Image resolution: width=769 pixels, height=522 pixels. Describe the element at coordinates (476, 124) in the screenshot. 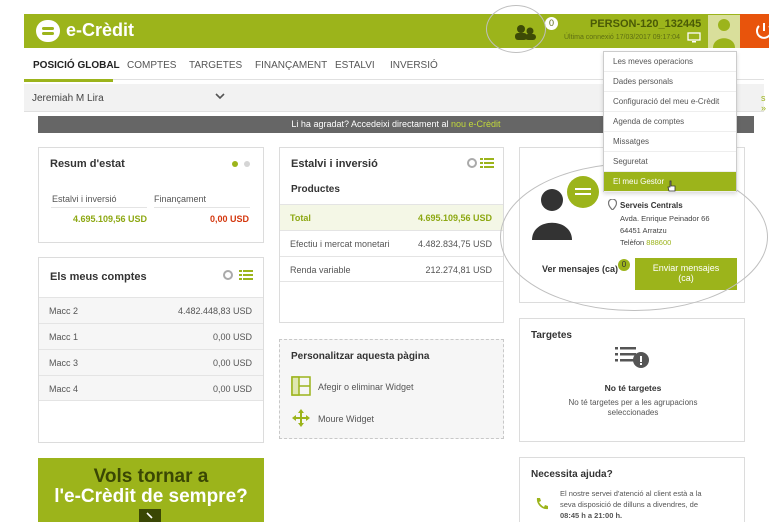

I see `banner-link: nou e-Crèdit` at that location.